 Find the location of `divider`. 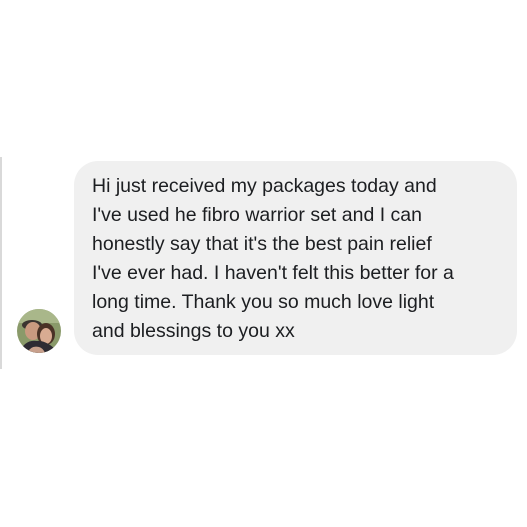

divider is located at coordinates (1, 263).